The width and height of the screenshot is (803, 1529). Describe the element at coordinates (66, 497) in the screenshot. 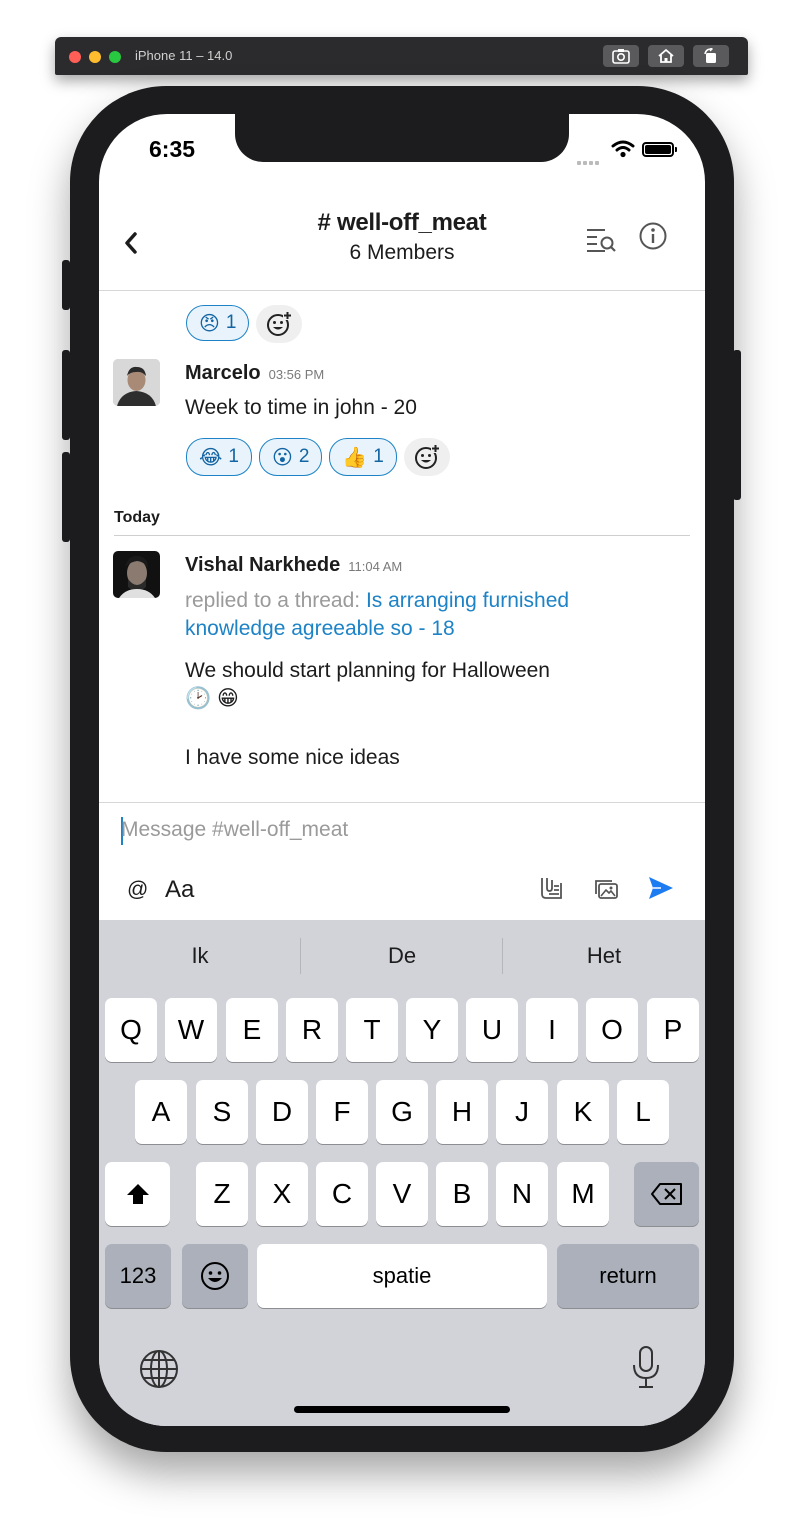

I see `volume-down-button` at that location.